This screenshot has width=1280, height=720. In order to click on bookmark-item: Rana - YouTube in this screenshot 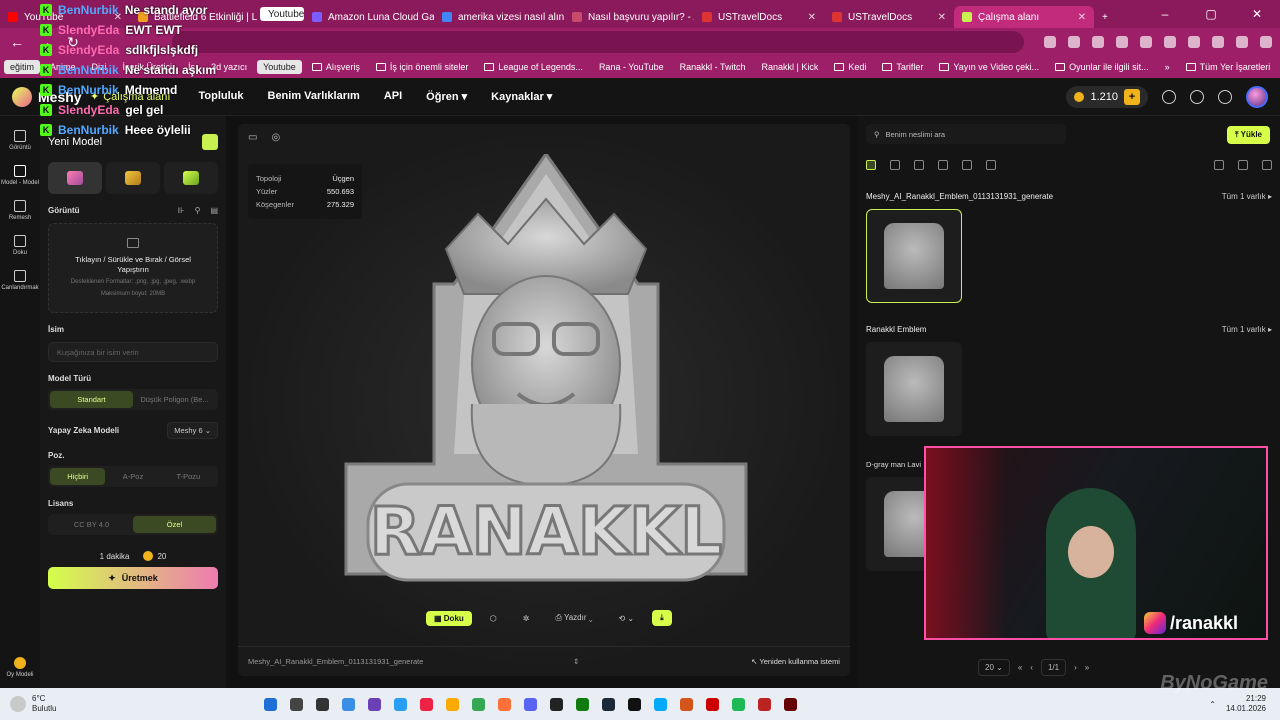, I will do `click(631, 67)`.